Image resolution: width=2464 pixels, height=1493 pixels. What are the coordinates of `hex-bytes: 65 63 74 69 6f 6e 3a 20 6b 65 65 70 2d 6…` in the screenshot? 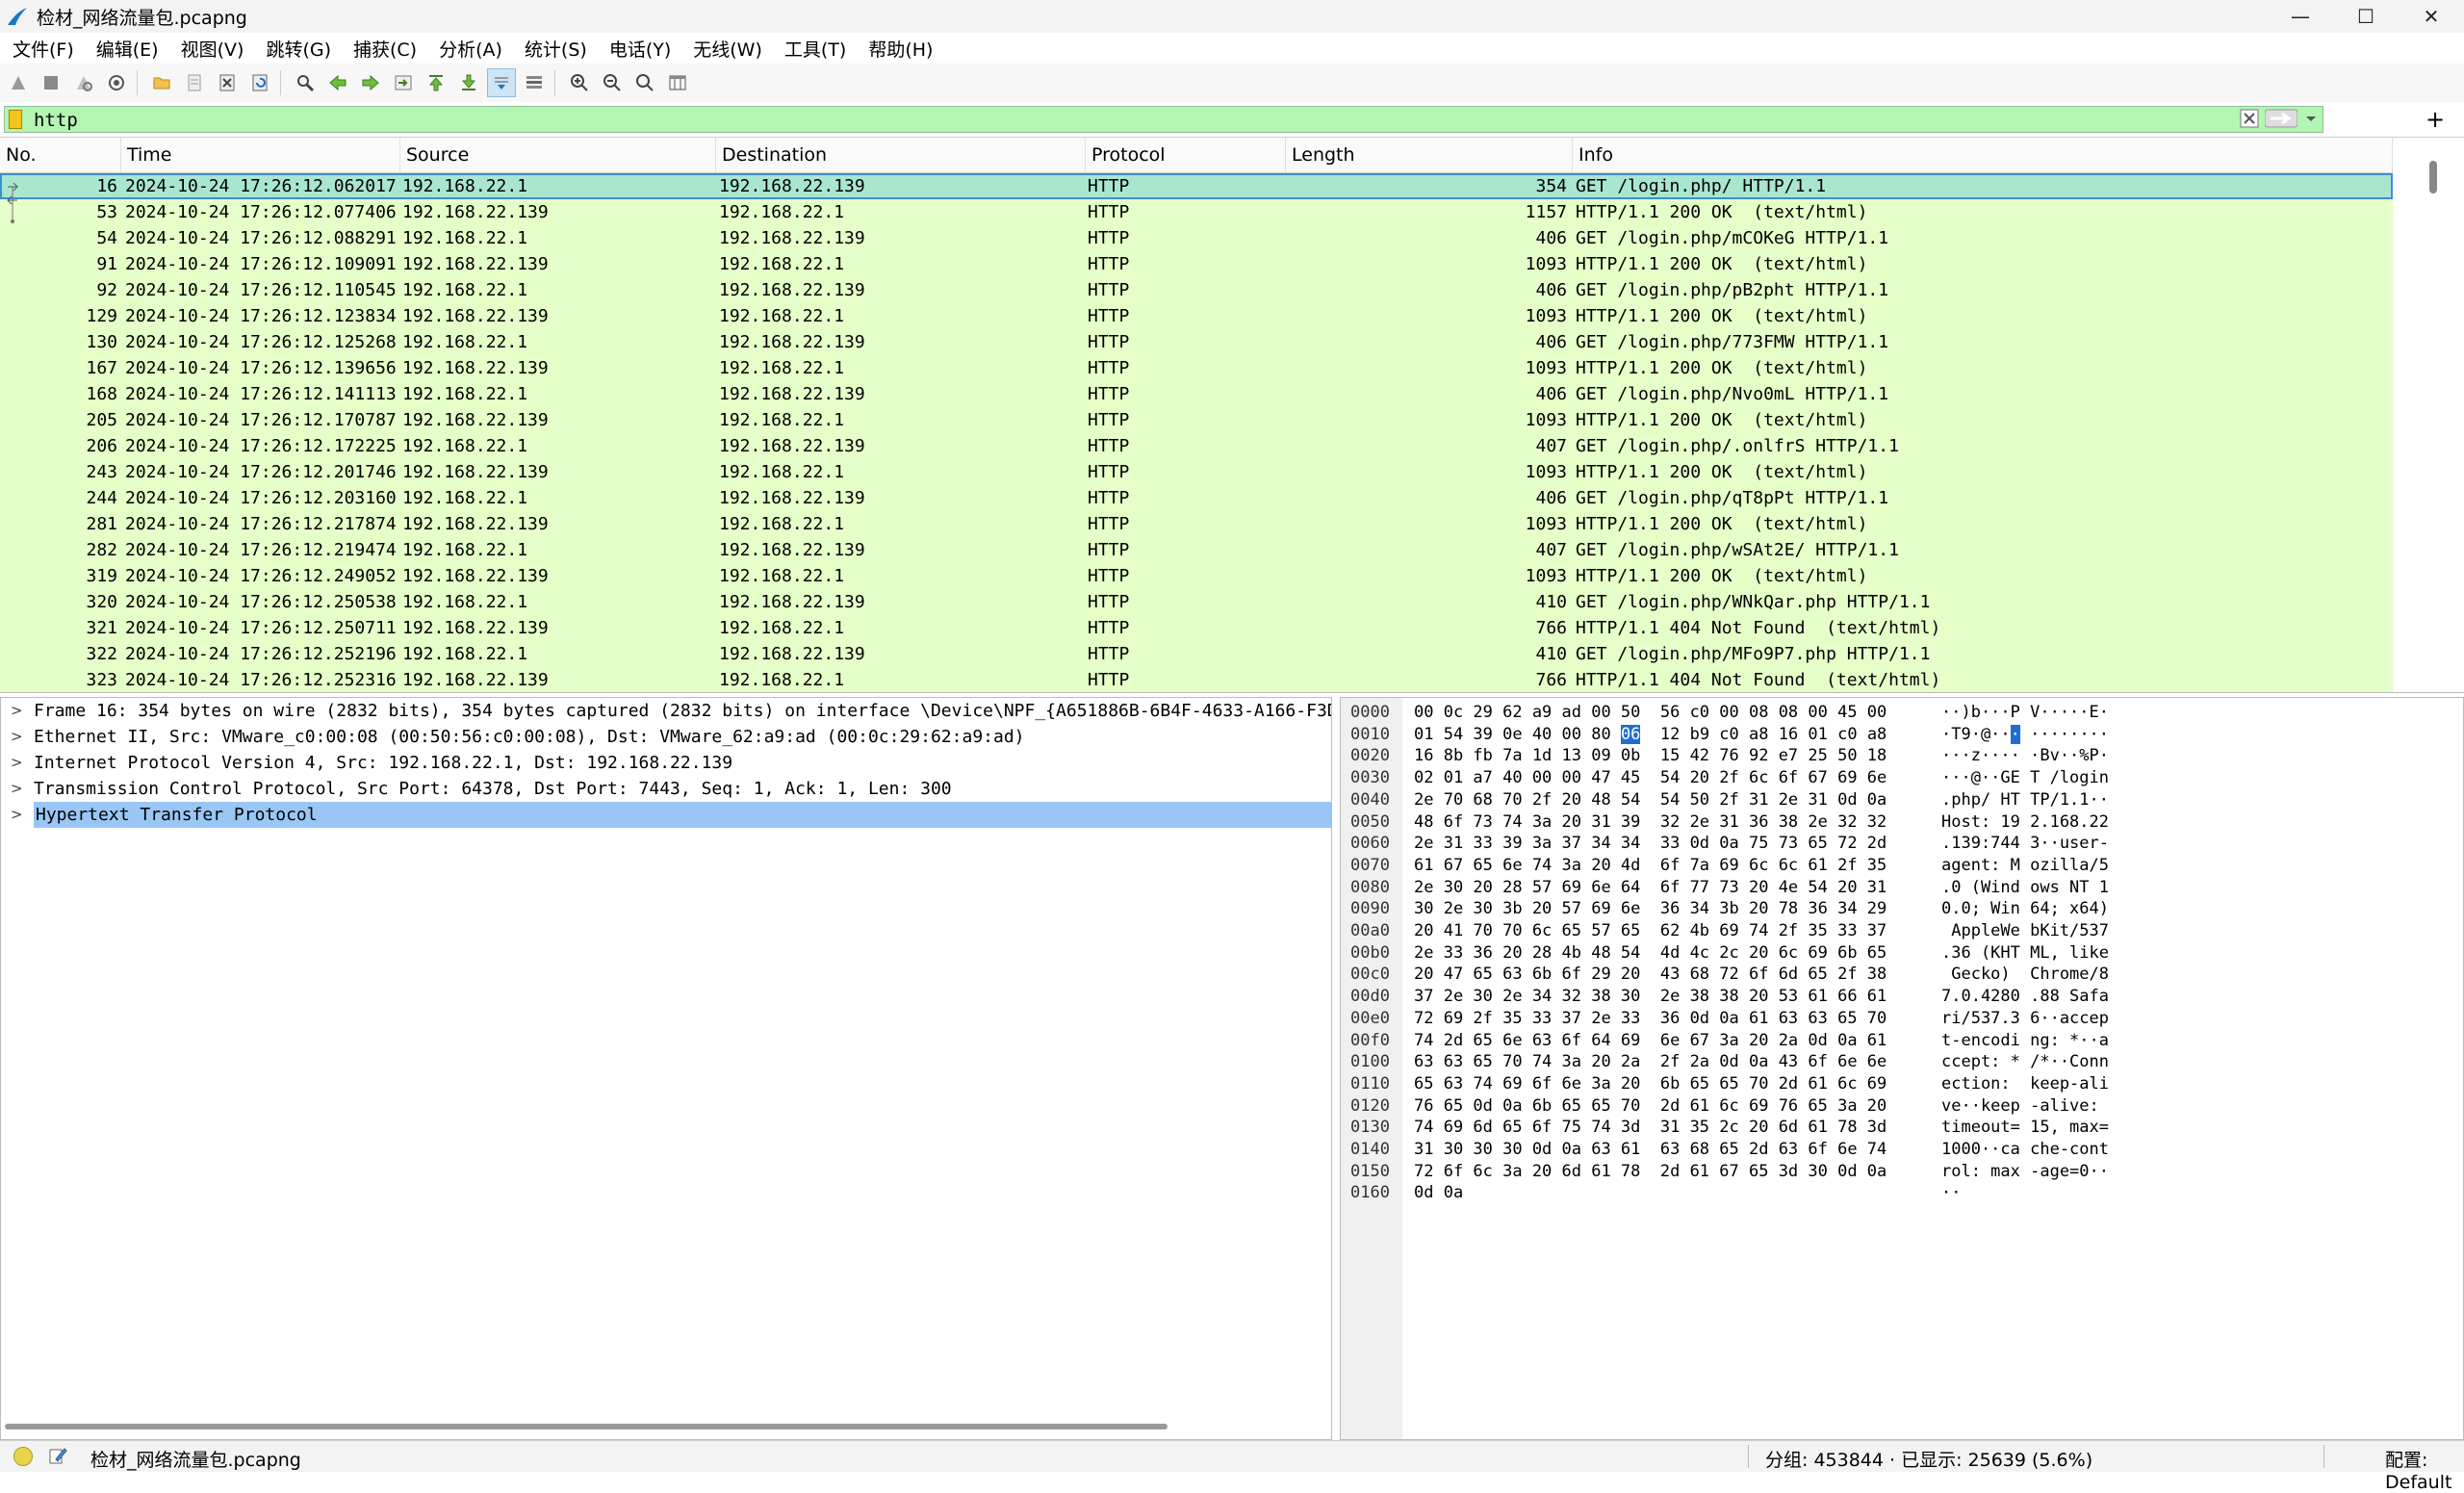 It's located at (1650, 1084).